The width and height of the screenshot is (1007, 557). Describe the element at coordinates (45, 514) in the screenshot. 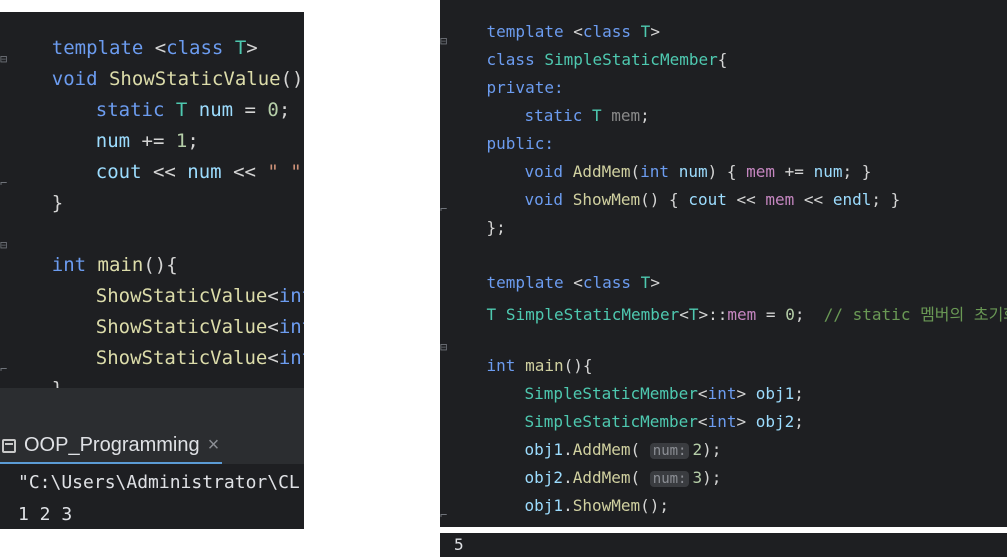

I see `terminal-program-output: 1 2 3` at that location.